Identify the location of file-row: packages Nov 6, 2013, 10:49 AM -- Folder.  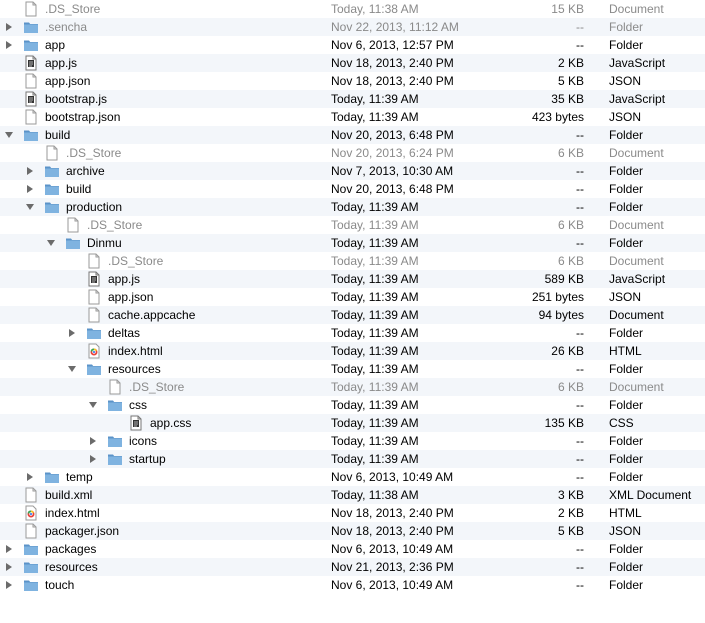
(352, 549).